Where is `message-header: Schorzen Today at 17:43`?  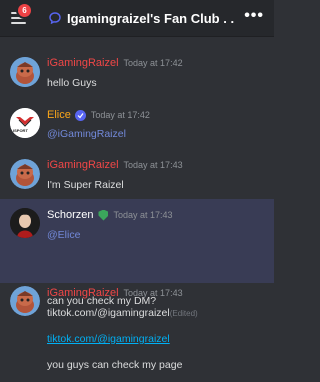 message-header: Schorzen Today at 17:43 is located at coordinates (110, 215).